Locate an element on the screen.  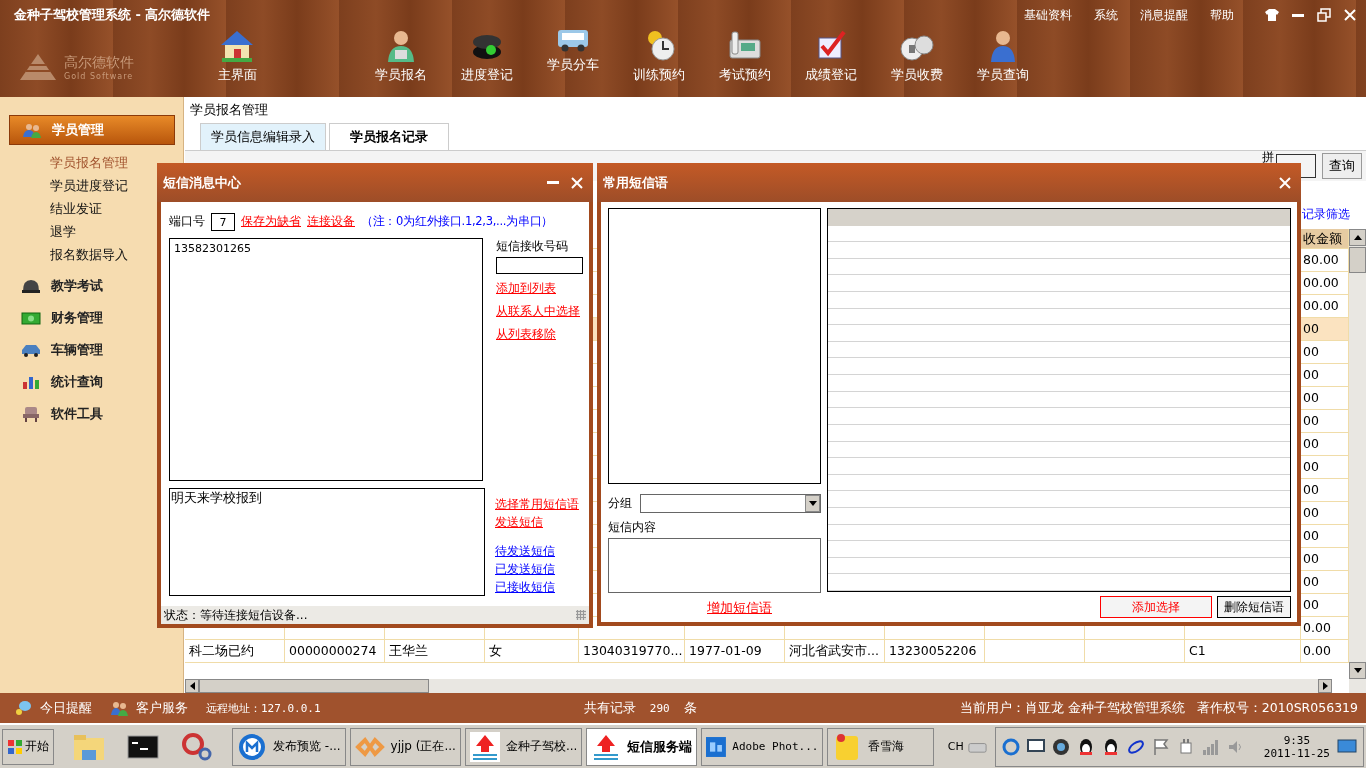
port-note: （注：0为红外接口.1,2,3,...为串口） is located at coordinates (457, 222).